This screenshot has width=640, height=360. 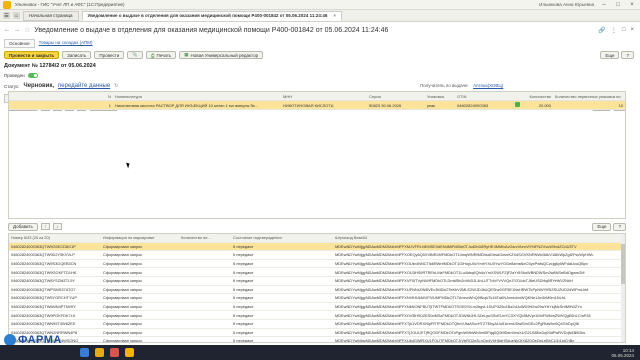 I want to click on posted-row: Проведен, so click(x=21, y=75).